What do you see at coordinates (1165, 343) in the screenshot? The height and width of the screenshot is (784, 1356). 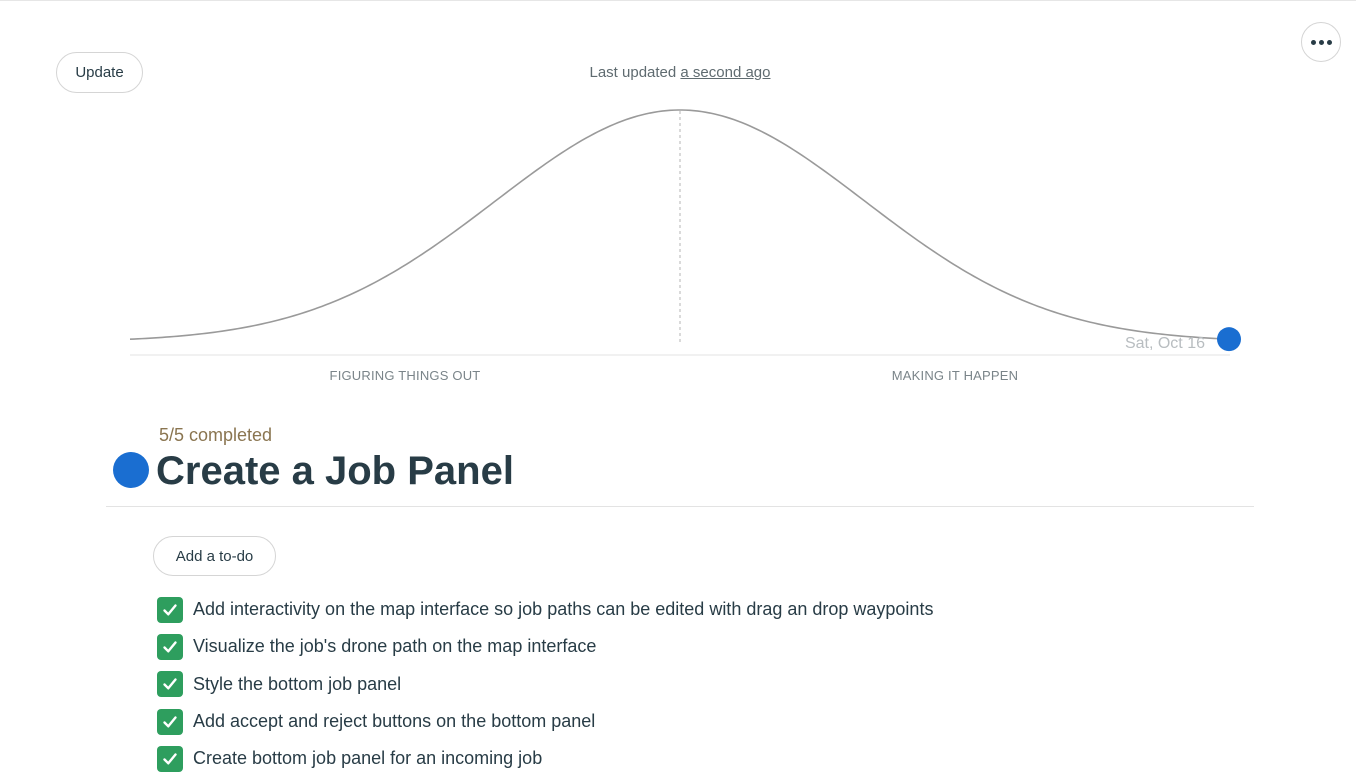 I see `marker-date-label: Sat, Oct 16` at bounding box center [1165, 343].